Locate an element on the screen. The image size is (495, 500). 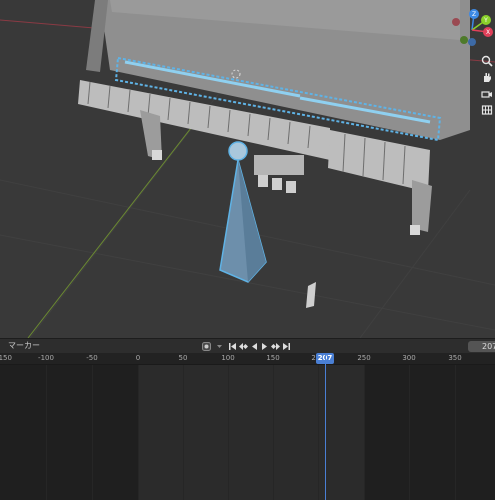
leg-caster-left is located at coordinates (157, 155).